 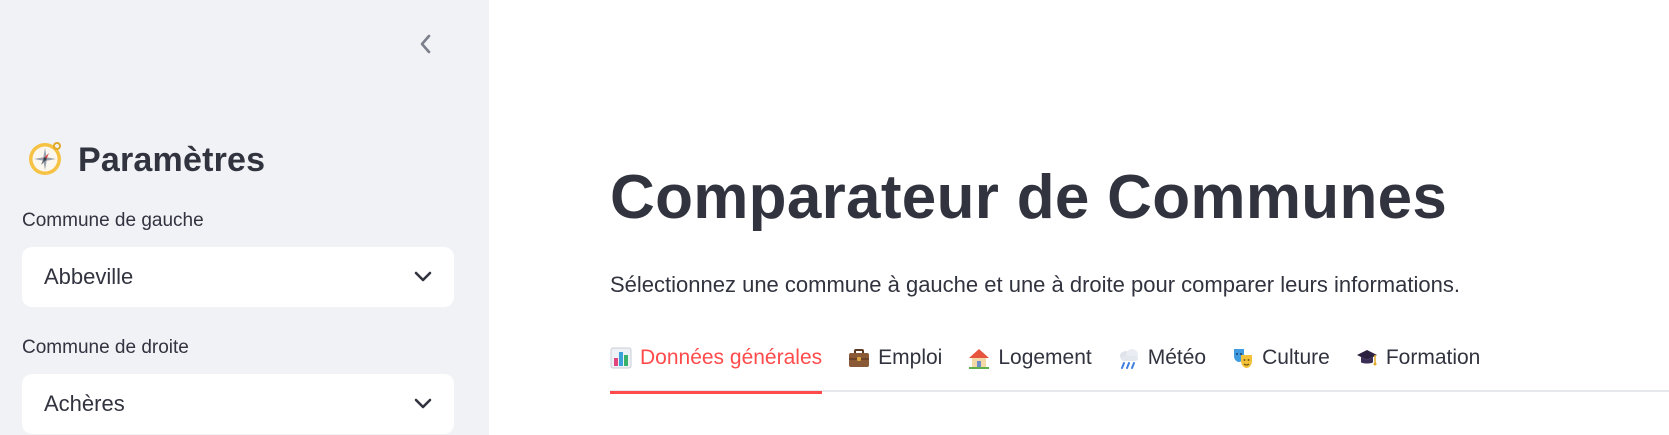 I want to click on tab-label: Emploi, so click(x=910, y=357).